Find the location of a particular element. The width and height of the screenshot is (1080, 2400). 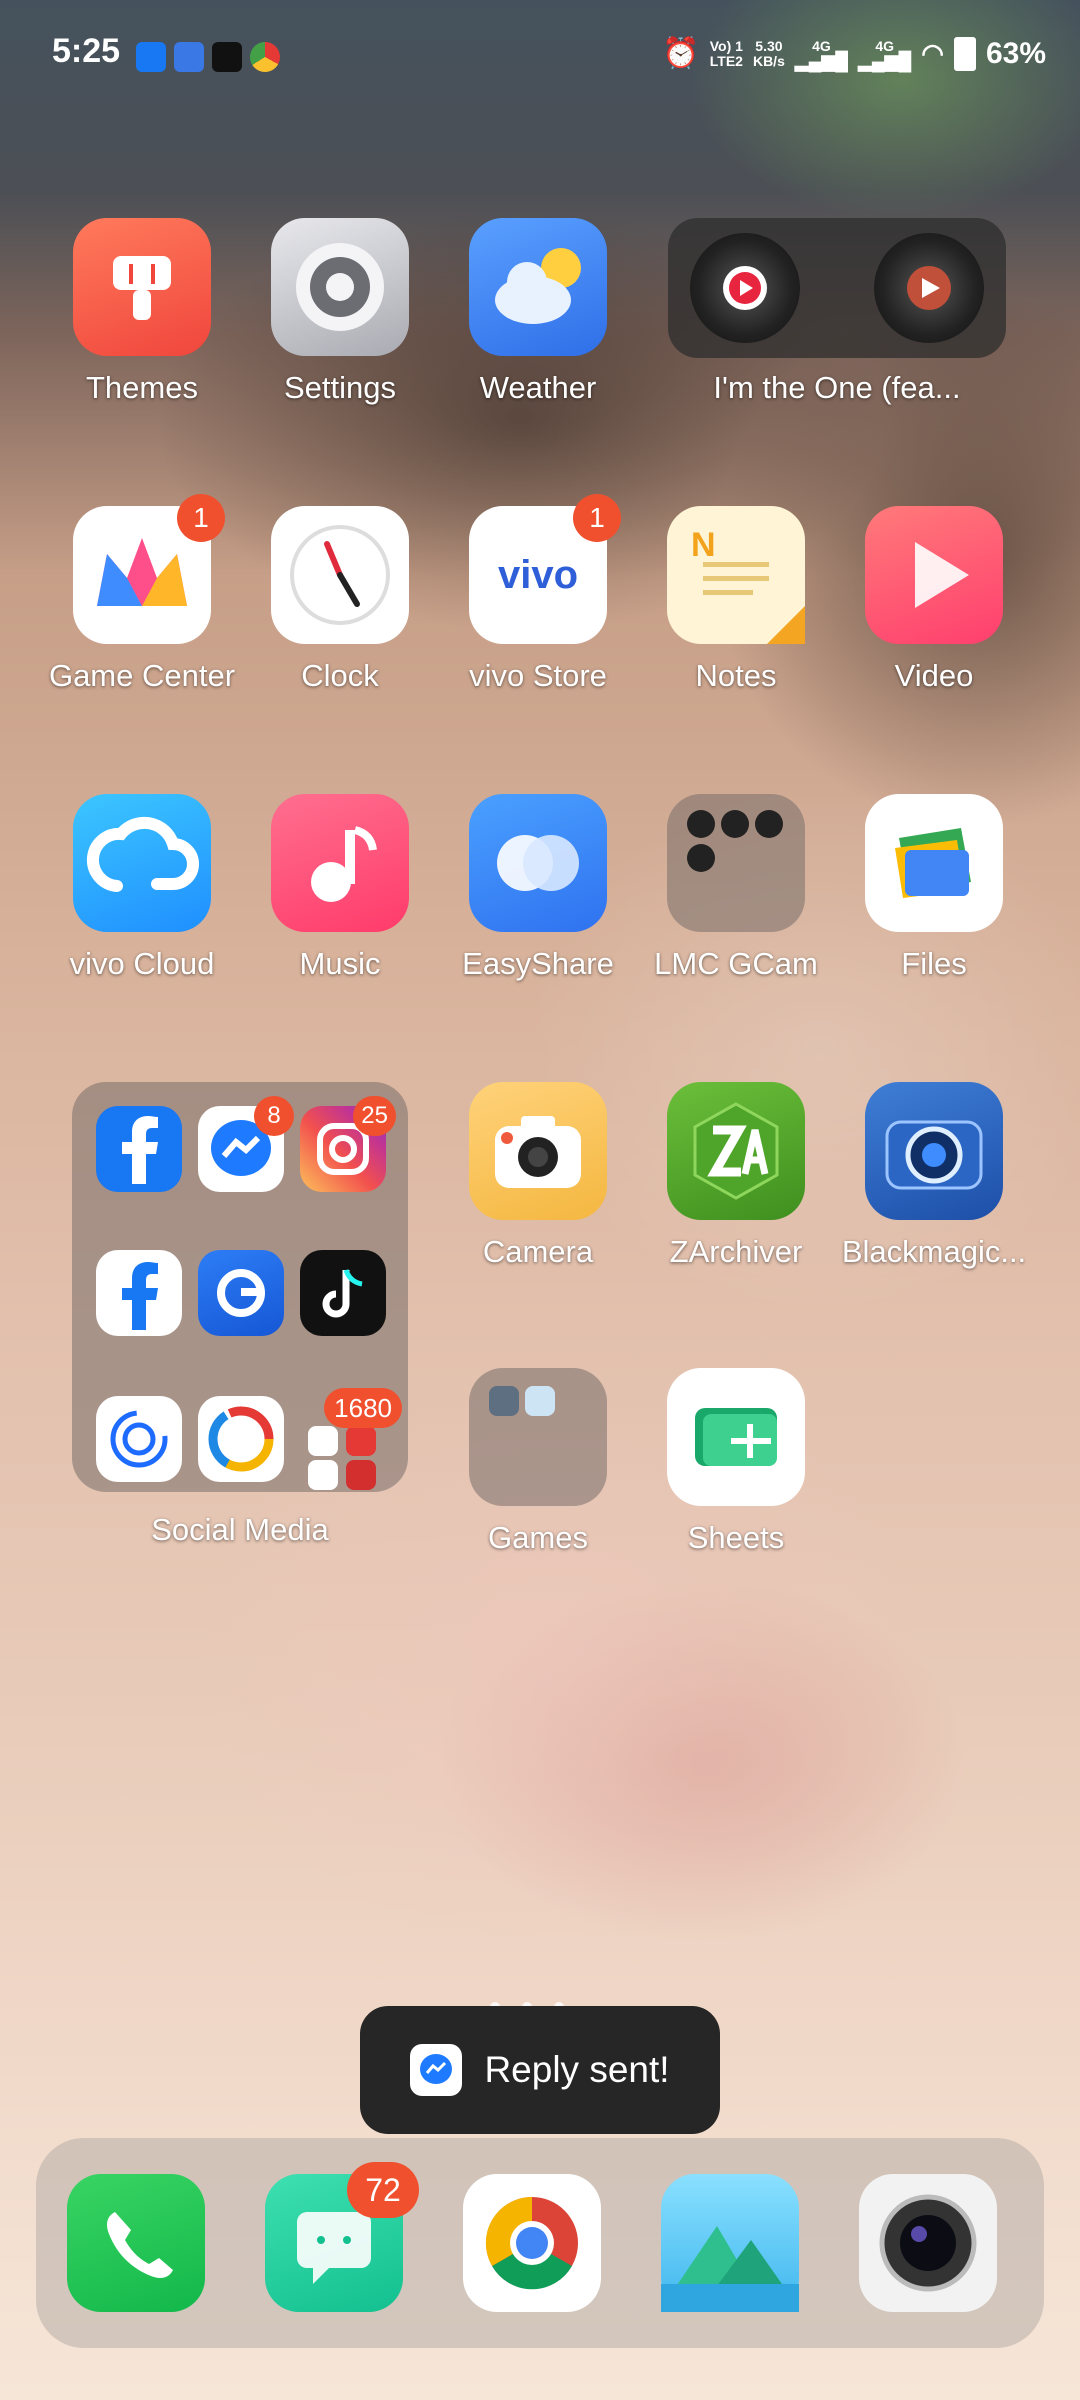

music-widget is located at coordinates (837, 288).